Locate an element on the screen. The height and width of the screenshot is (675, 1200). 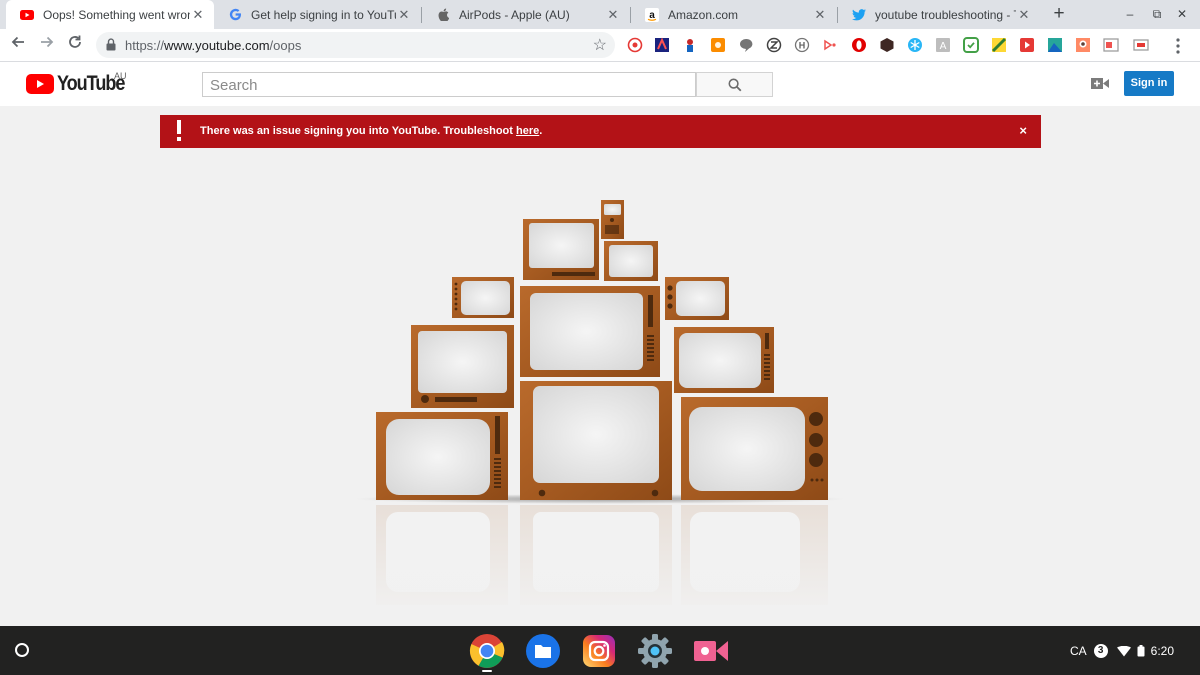
upload-video-icon is located at coordinates (1100, 83).